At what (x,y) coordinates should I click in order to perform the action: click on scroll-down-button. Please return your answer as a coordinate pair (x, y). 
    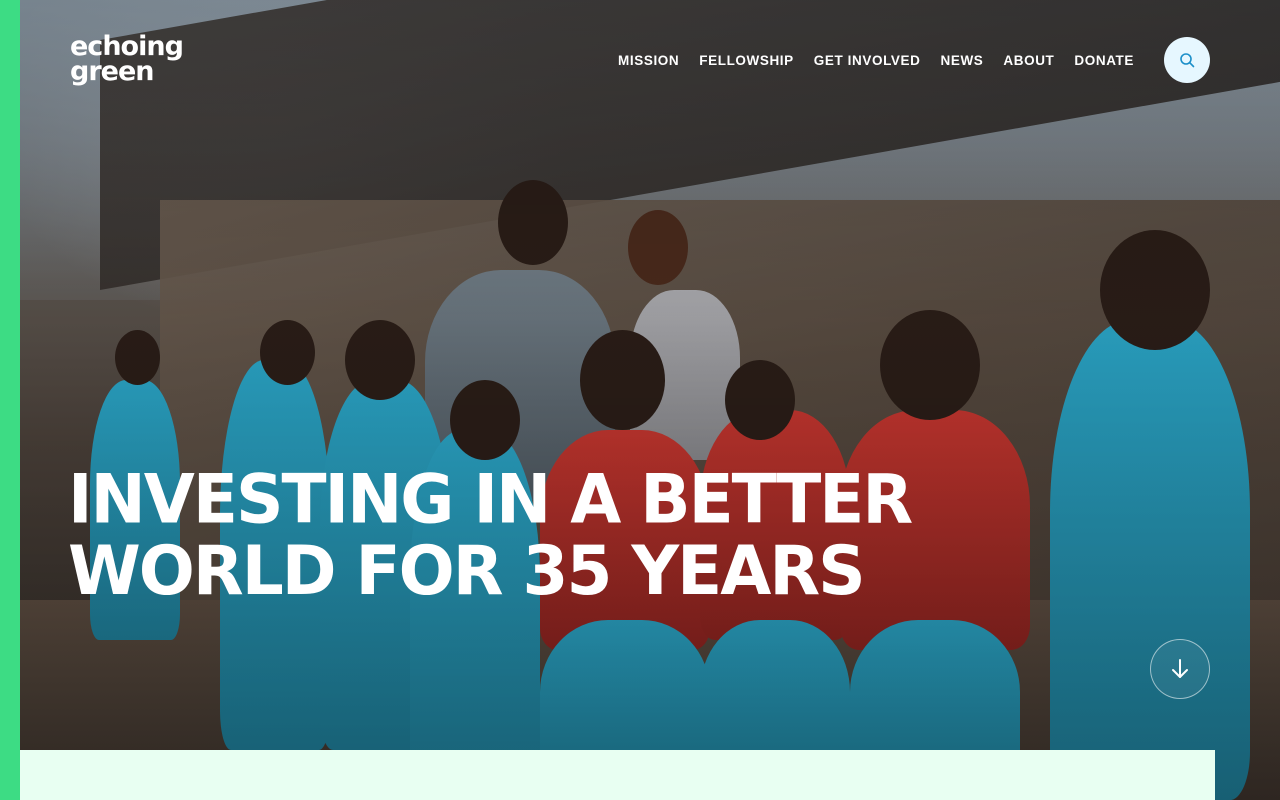
    Looking at the image, I should click on (1180, 669).